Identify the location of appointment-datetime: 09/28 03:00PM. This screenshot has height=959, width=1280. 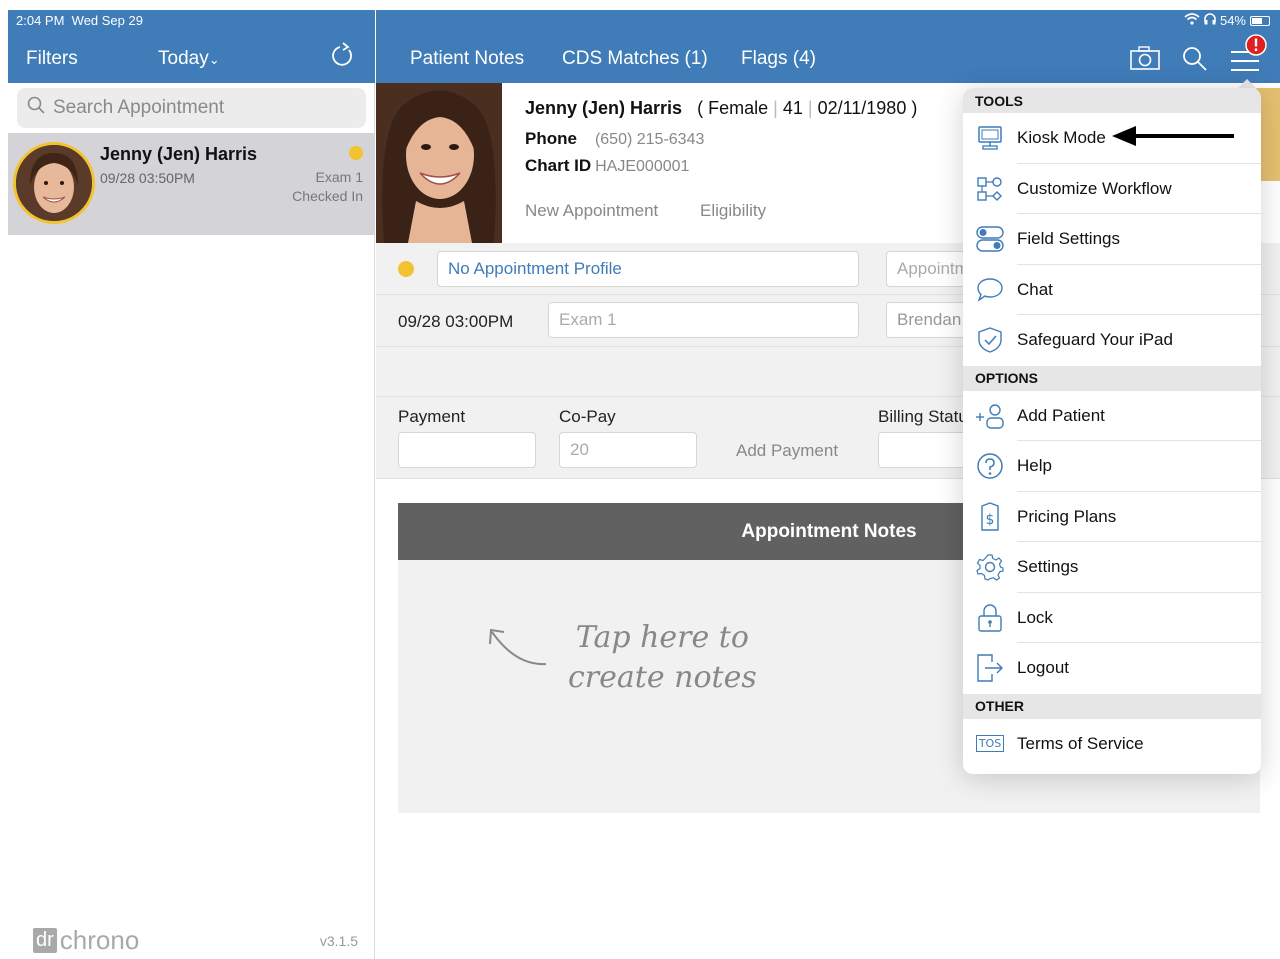
(455, 322).